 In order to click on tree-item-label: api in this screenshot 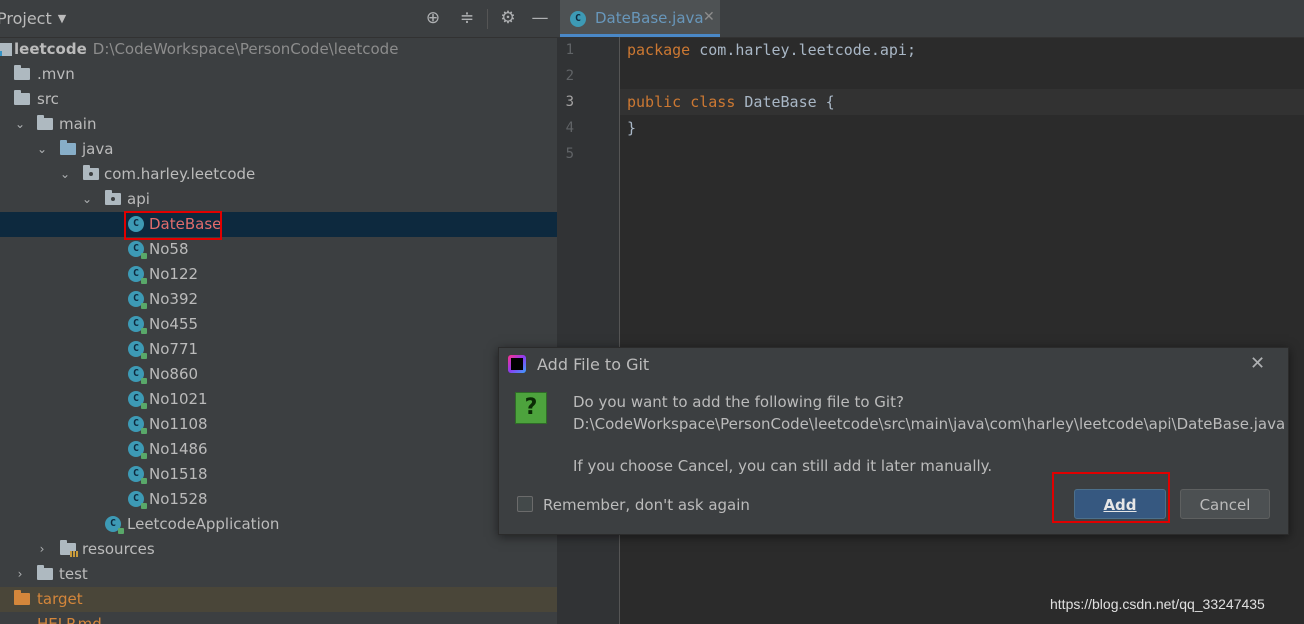, I will do `click(138, 199)`.